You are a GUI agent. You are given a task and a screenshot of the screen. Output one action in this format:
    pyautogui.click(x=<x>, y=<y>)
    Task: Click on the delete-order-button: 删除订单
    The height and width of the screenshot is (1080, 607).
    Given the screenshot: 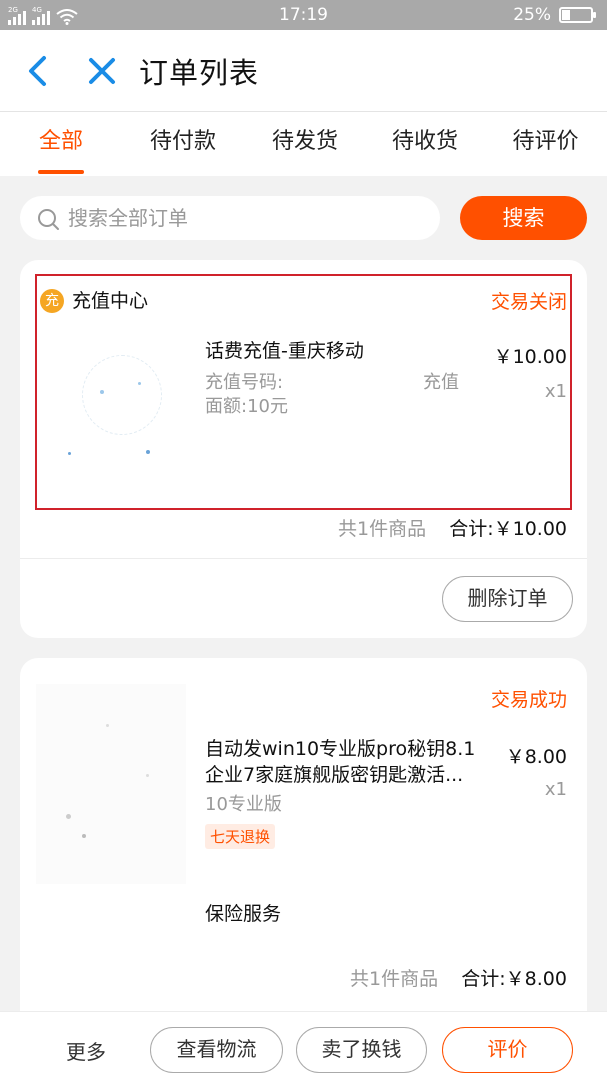 What is the action you would take?
    pyautogui.click(x=507, y=599)
    